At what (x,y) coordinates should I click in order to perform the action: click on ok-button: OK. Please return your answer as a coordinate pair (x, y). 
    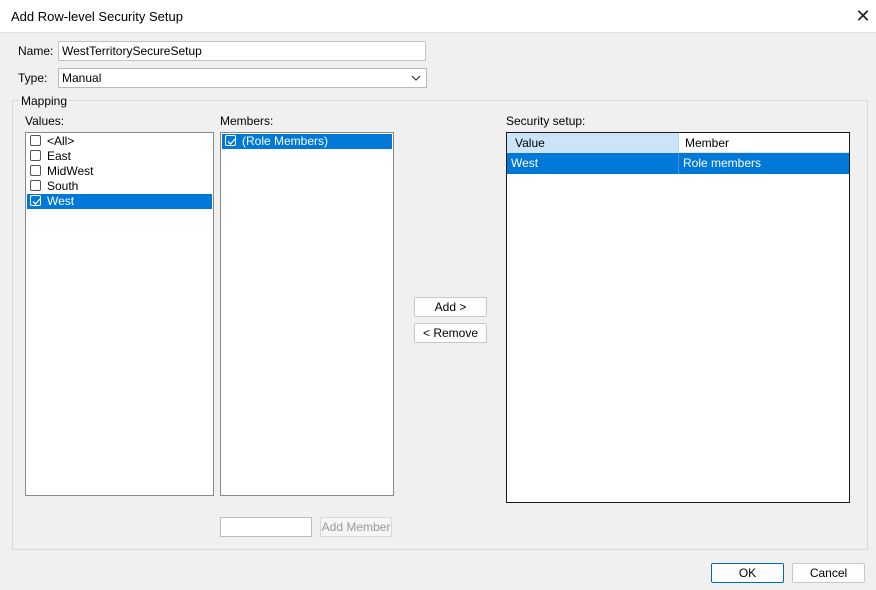
    Looking at the image, I should click on (747, 573).